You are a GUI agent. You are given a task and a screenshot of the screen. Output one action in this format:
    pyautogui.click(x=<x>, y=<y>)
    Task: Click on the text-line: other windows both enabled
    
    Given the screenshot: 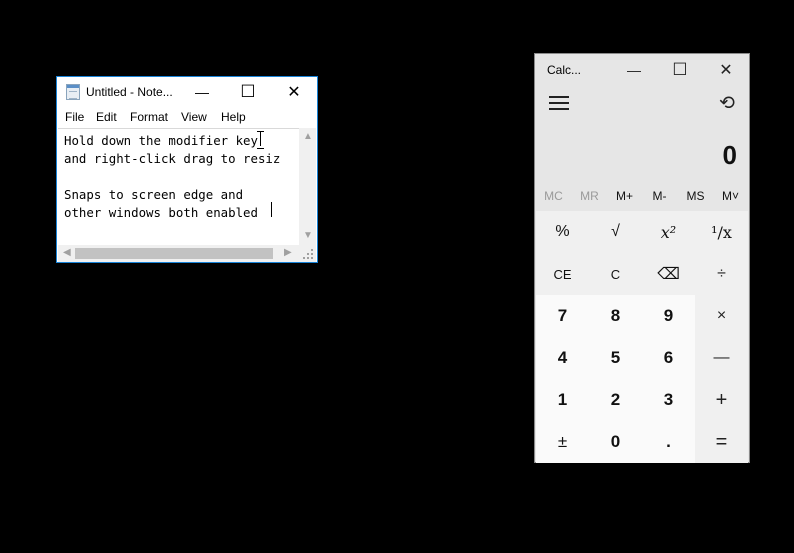 What is the action you would take?
    pyautogui.click(x=161, y=212)
    